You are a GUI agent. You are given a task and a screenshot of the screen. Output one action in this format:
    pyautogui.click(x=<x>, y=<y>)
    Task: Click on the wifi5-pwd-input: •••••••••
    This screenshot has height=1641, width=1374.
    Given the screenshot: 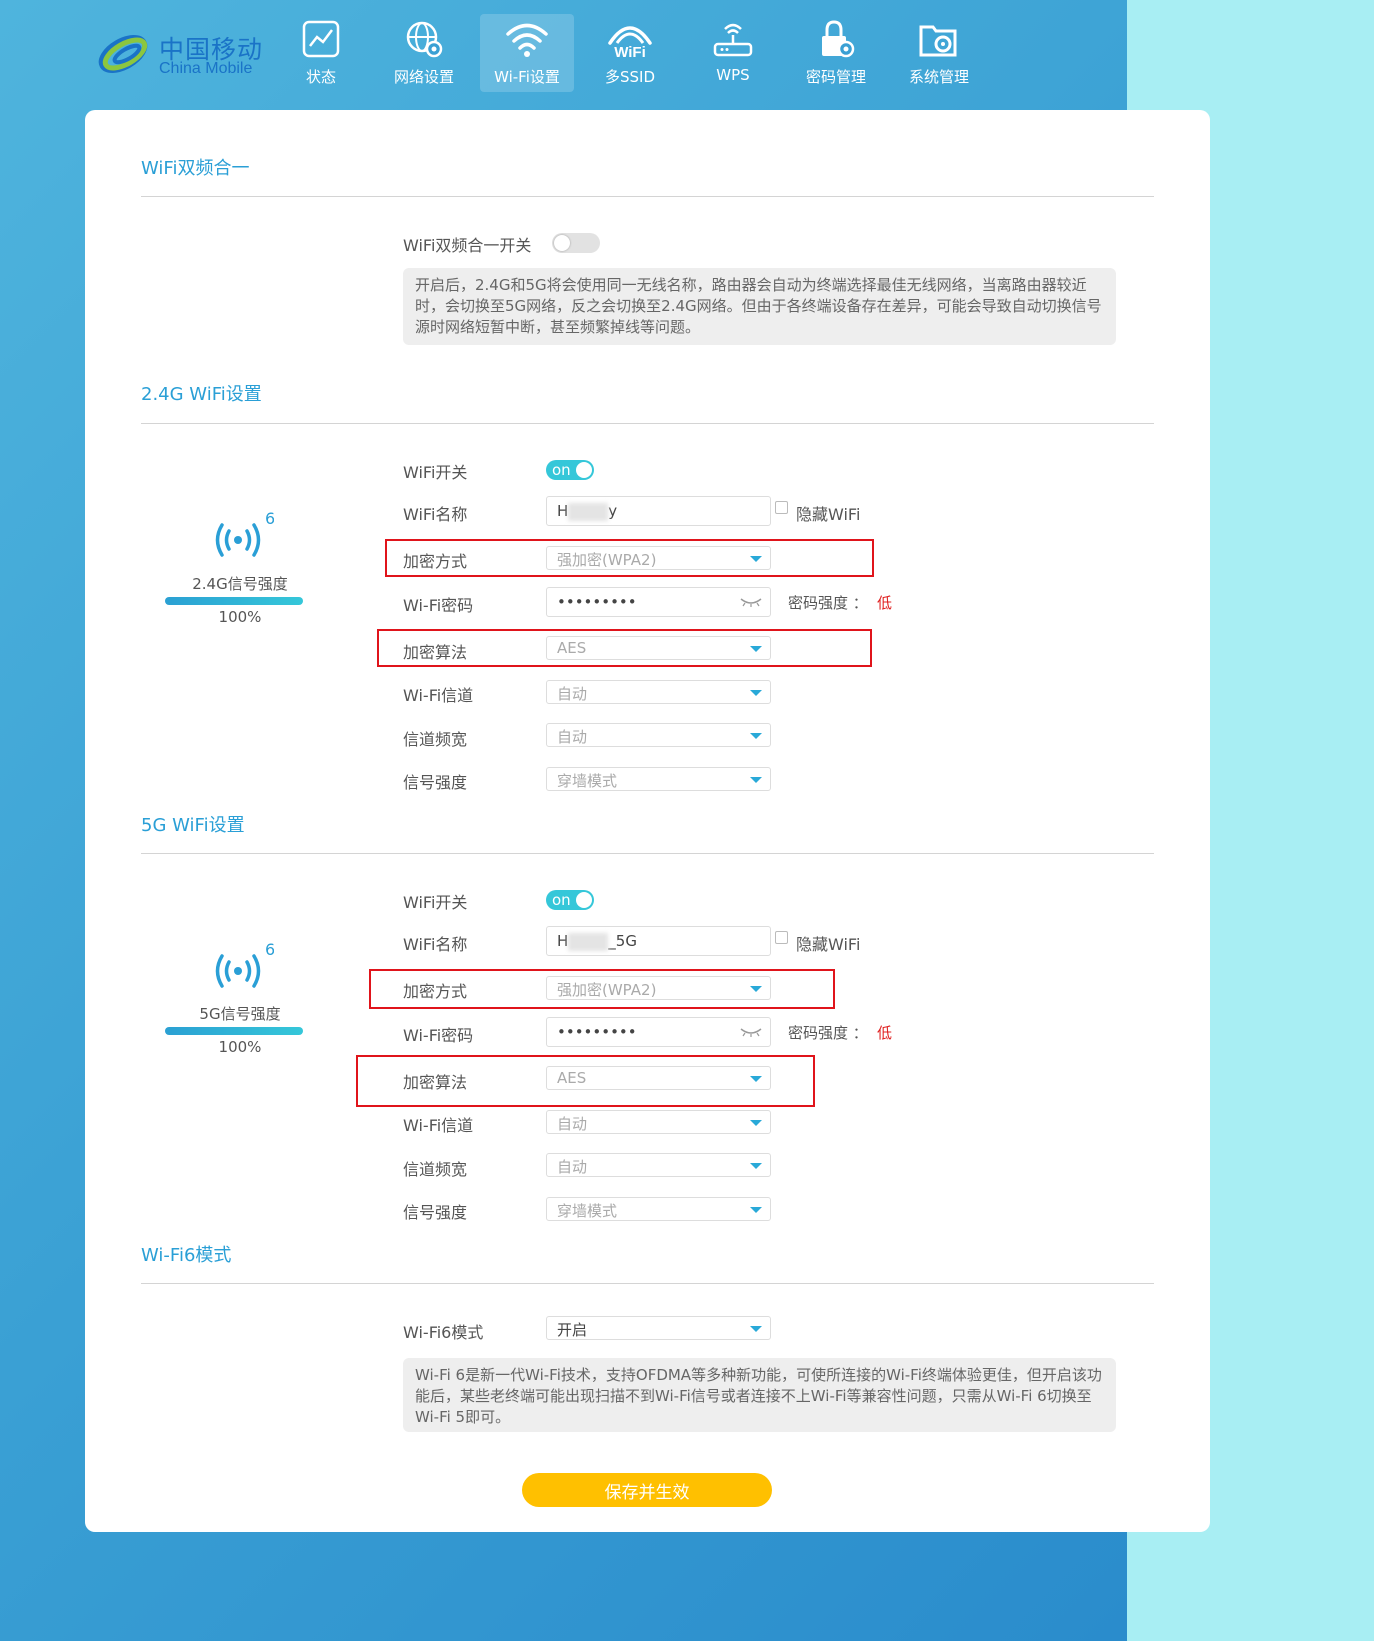 What is the action you would take?
    pyautogui.click(x=658, y=1032)
    